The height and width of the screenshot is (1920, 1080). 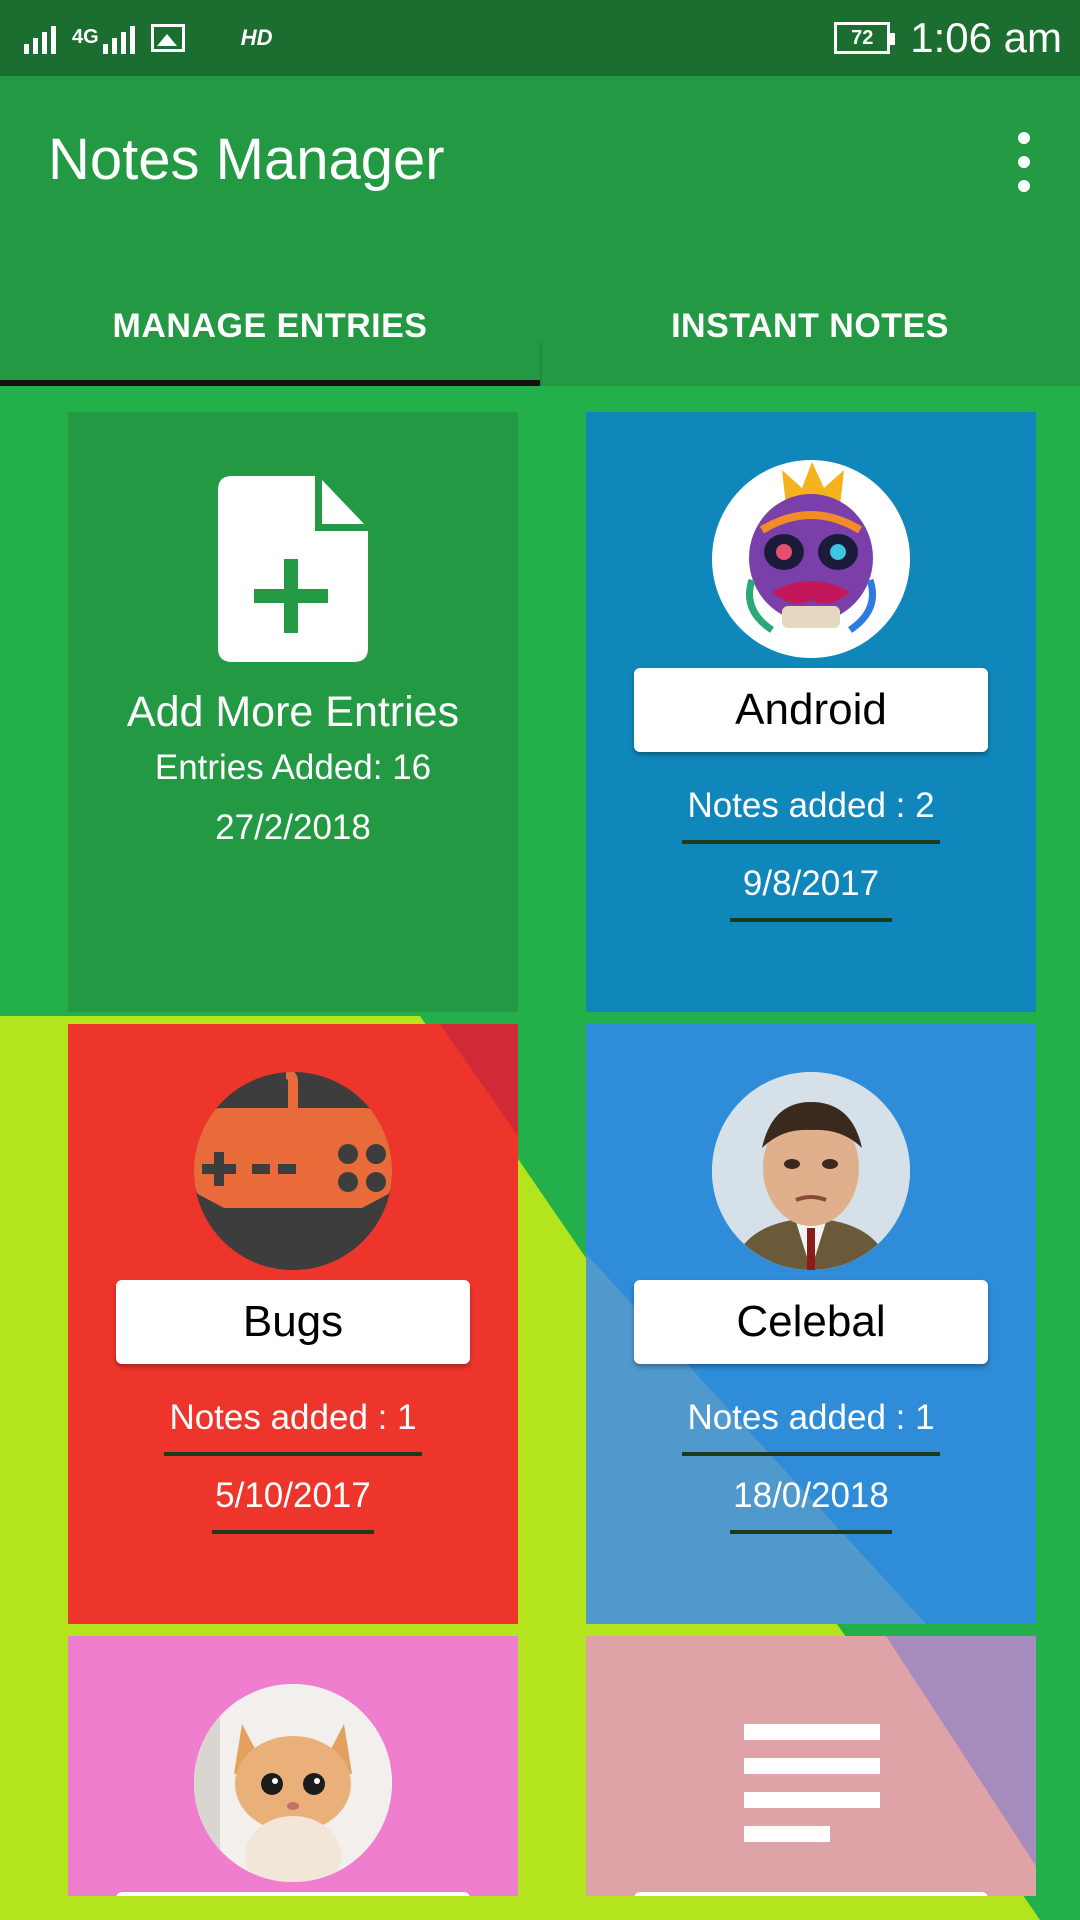 What do you see at coordinates (118, 38) in the screenshot?
I see `signal-sim2-icon` at bounding box center [118, 38].